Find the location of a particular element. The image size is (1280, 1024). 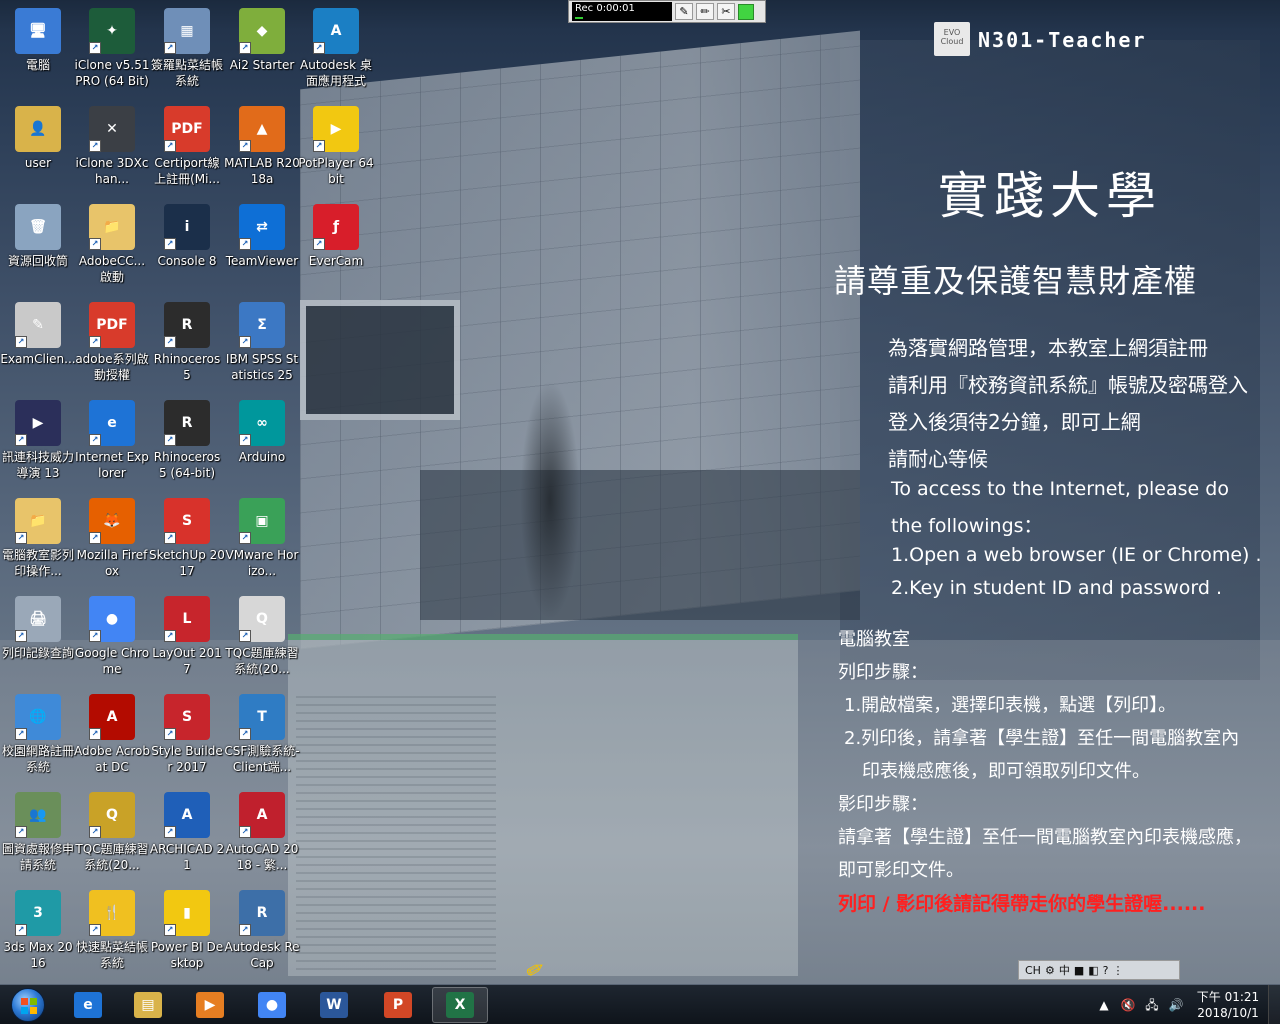

audio-level-meter is located at coordinates (579, 18).